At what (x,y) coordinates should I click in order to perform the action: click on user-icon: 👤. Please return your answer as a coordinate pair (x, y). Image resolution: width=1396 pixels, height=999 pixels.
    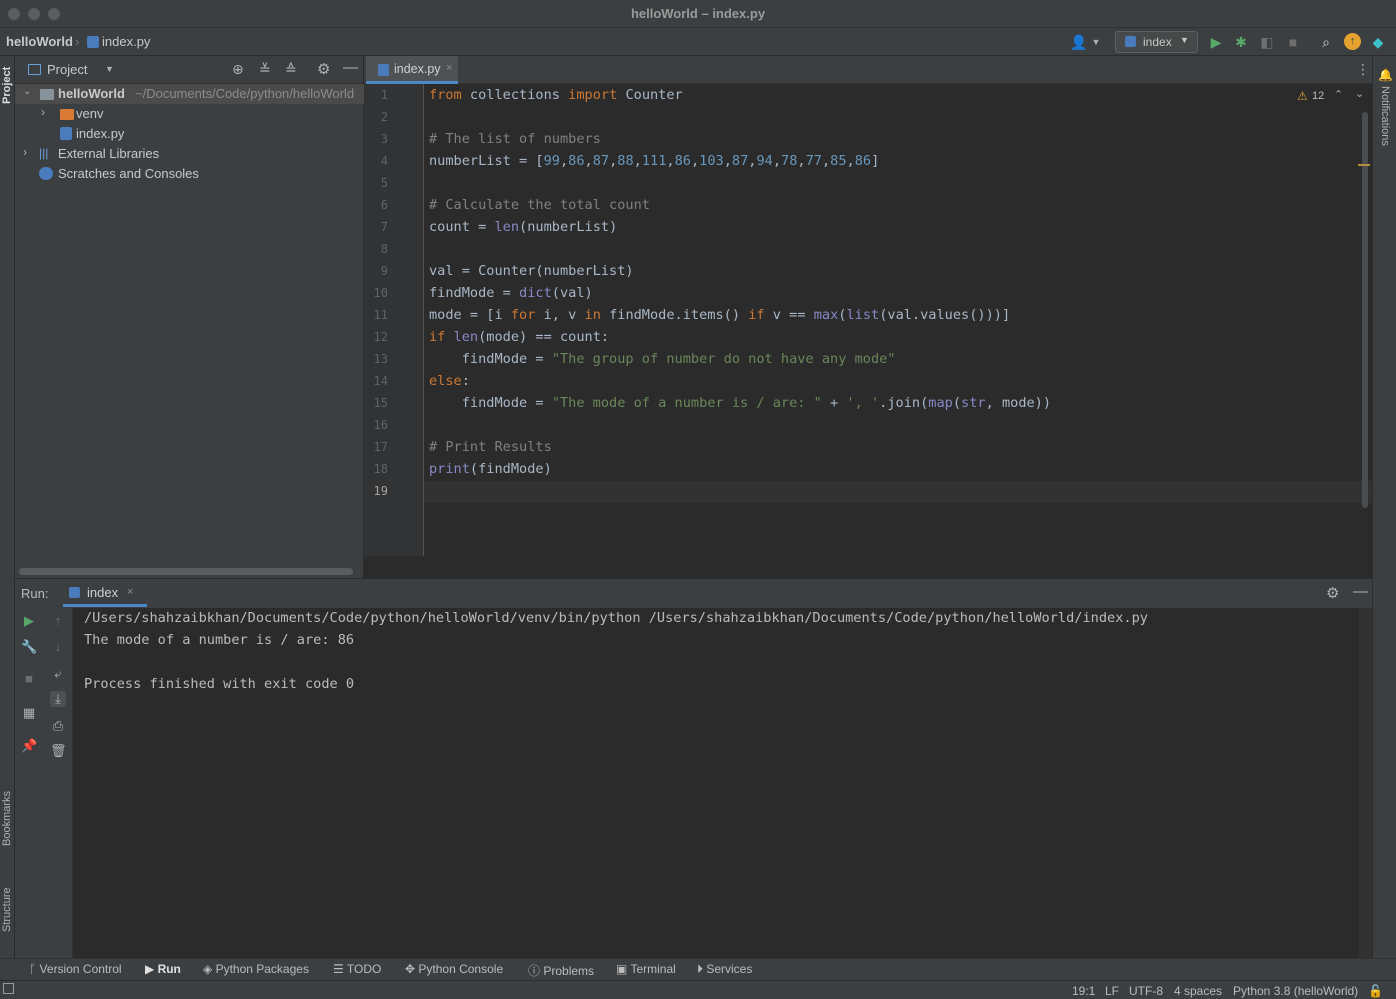
    Looking at the image, I should click on (1078, 42).